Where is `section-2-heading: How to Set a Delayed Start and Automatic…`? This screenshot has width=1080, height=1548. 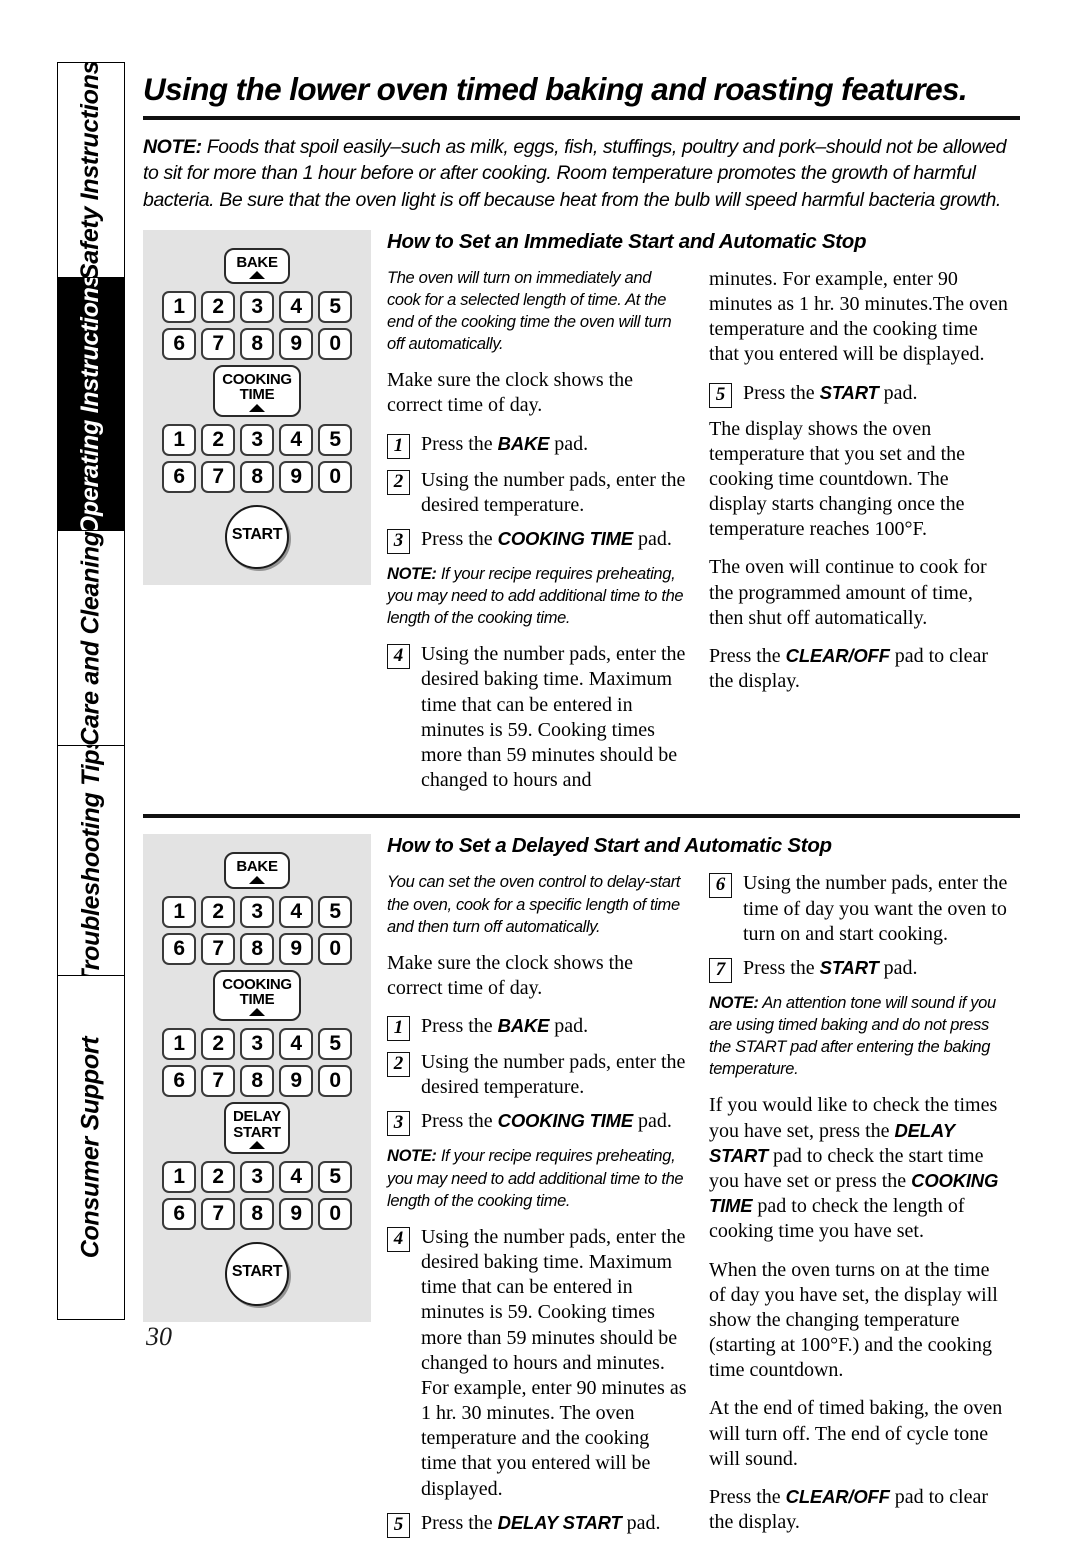
section-2-heading: How to Set a Delayed Start and Automatic… is located at coordinates (609, 846).